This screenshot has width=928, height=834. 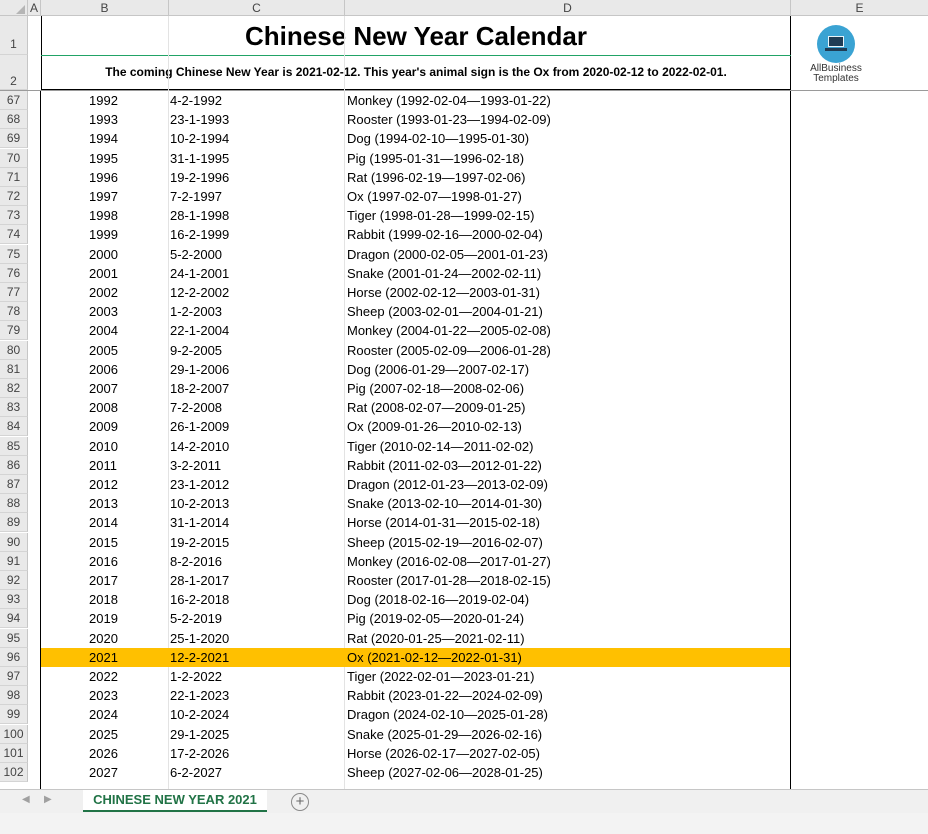 What do you see at coordinates (440, 446) in the screenshot?
I see `animal-cell: Tiger (2010-02-14—2011-02-02)` at bounding box center [440, 446].